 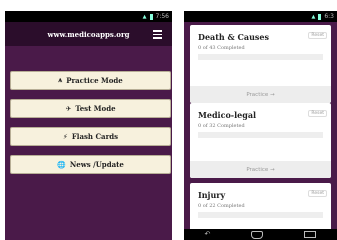 I want to click on news-update-button: 🌐 News /Update, so click(x=90, y=164).